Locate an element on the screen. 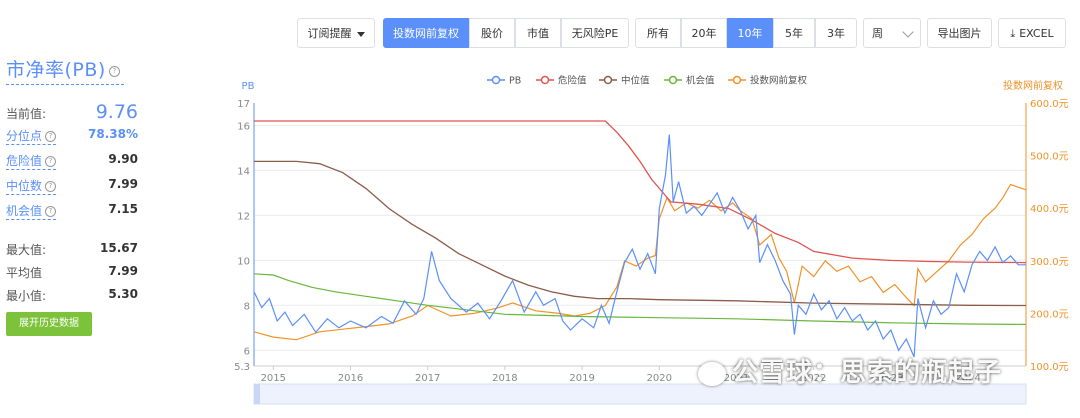 This screenshot has height=418, width=1080. wechat-icon is located at coordinates (712, 373).